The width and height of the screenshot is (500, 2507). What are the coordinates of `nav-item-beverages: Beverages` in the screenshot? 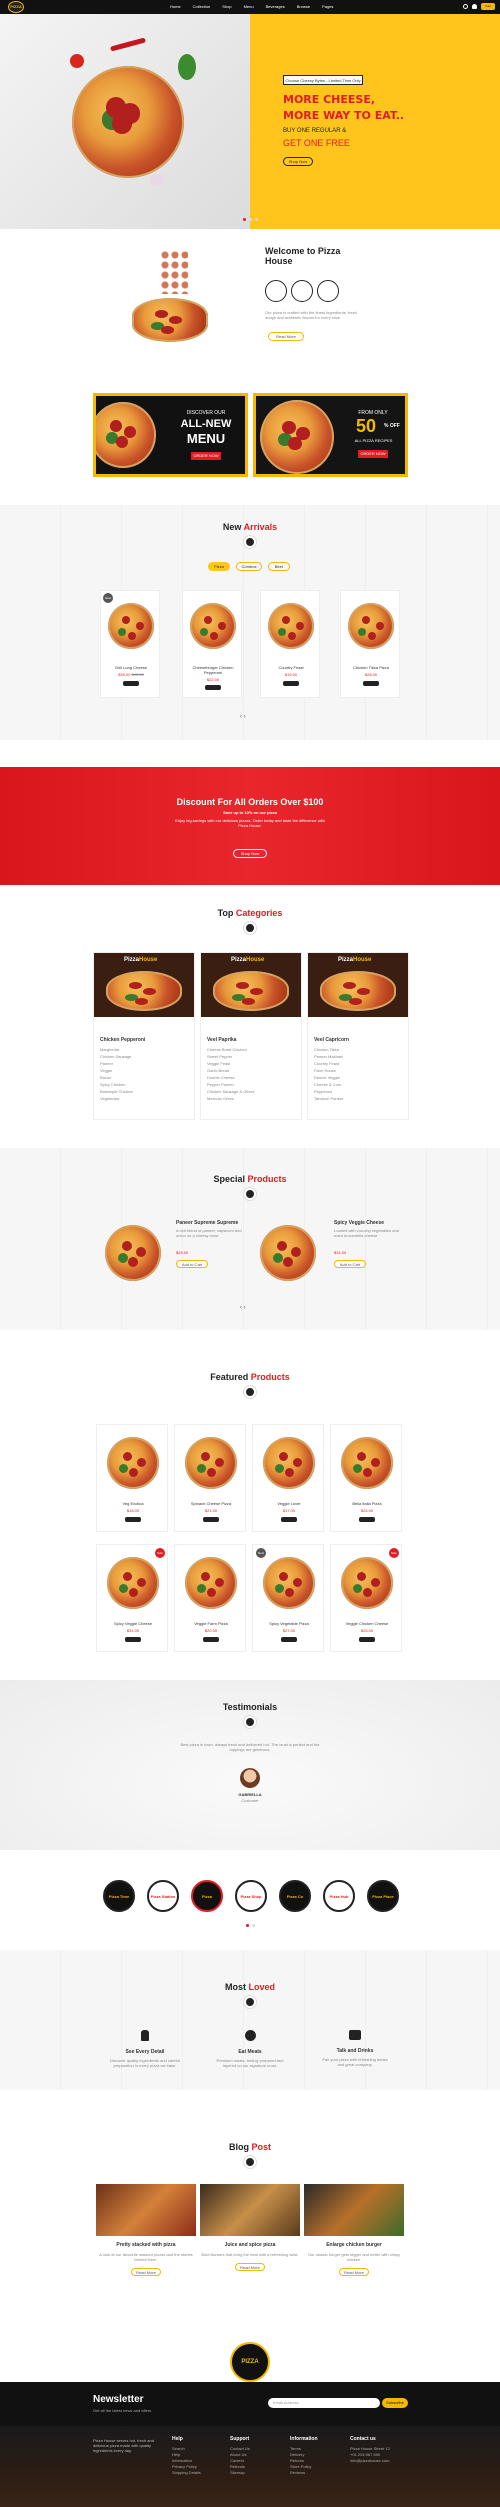 It's located at (275, 6).